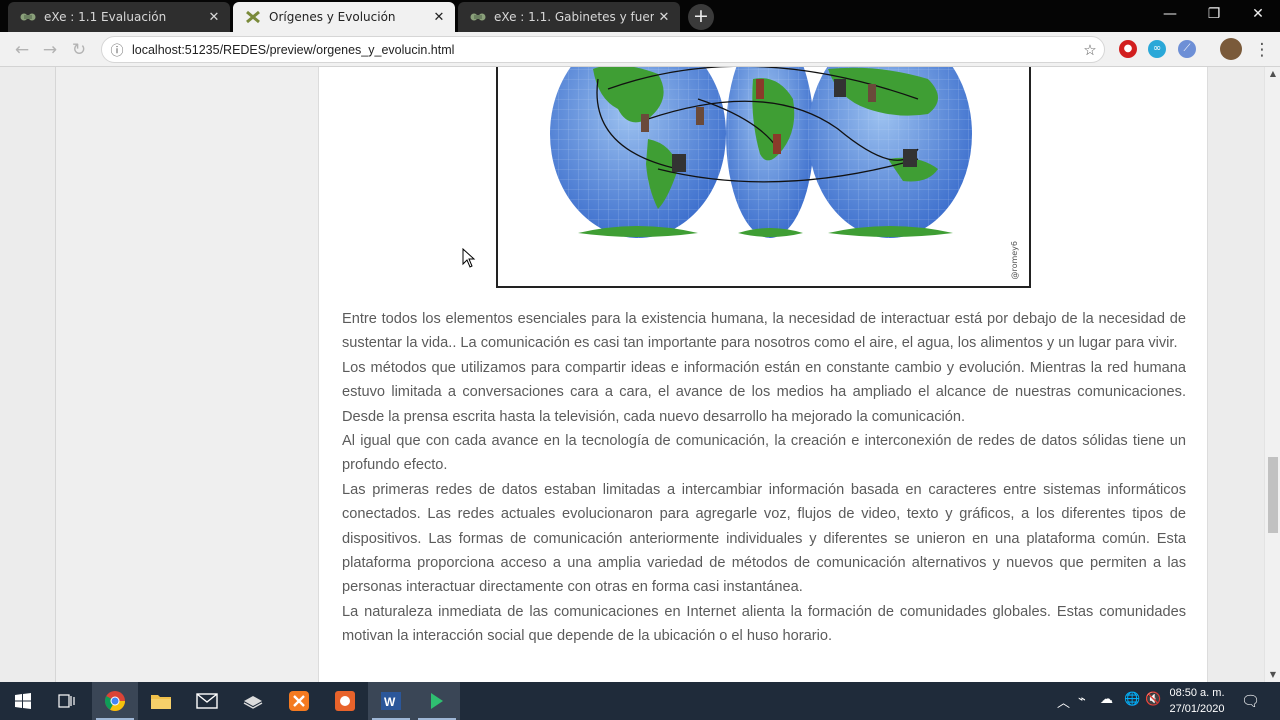 This screenshot has height=720, width=1280. I want to click on system-clock: 08:50 a. m. 27/01/2020, so click(1197, 701).